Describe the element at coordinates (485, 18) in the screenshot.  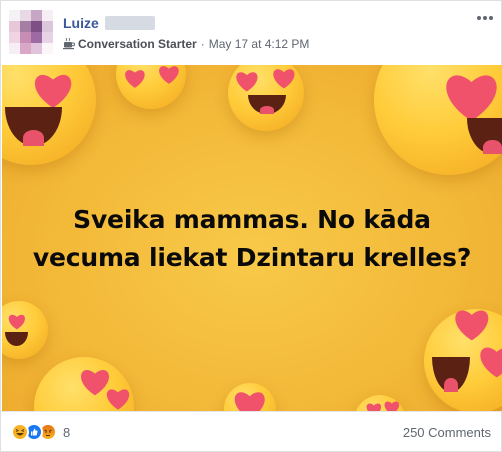
I see `ellipsis-icon` at that location.